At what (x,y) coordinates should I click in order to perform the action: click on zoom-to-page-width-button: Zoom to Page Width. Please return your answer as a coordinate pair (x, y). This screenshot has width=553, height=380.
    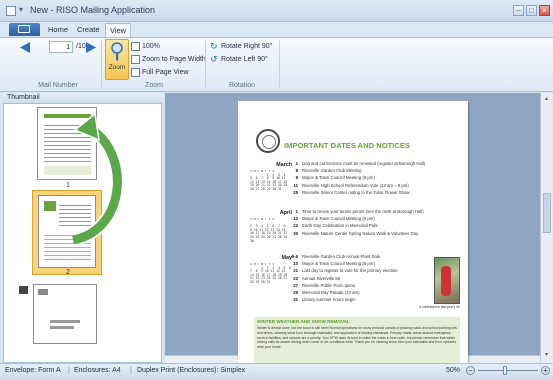
    Looking at the image, I should click on (174, 59).